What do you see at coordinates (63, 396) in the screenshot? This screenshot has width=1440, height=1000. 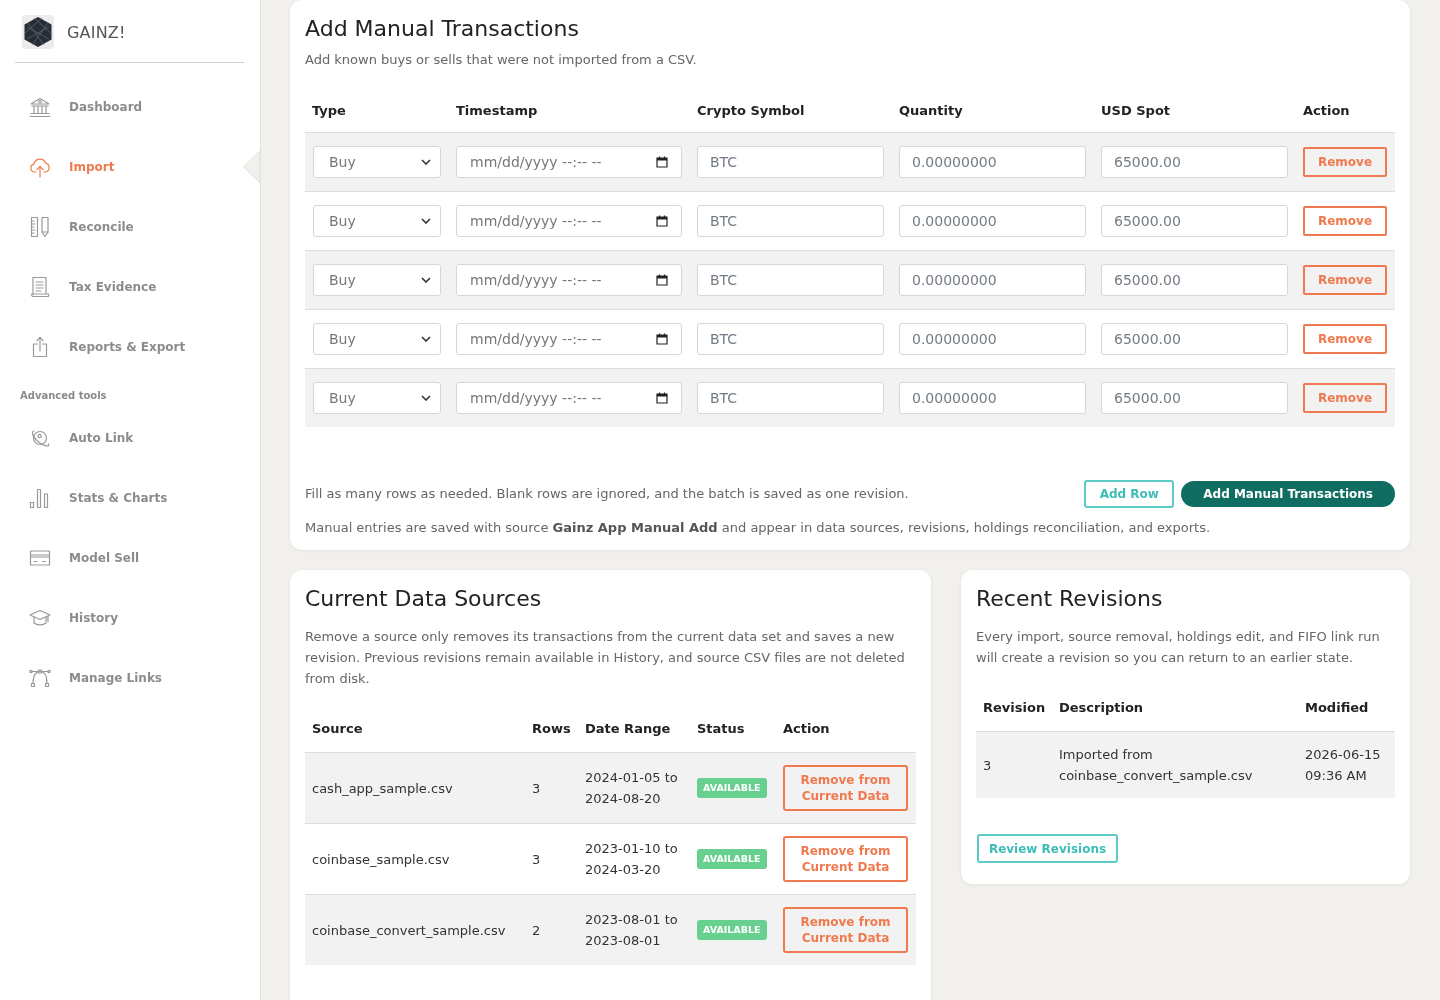 I see `section-heading: Advanced tools` at bounding box center [63, 396].